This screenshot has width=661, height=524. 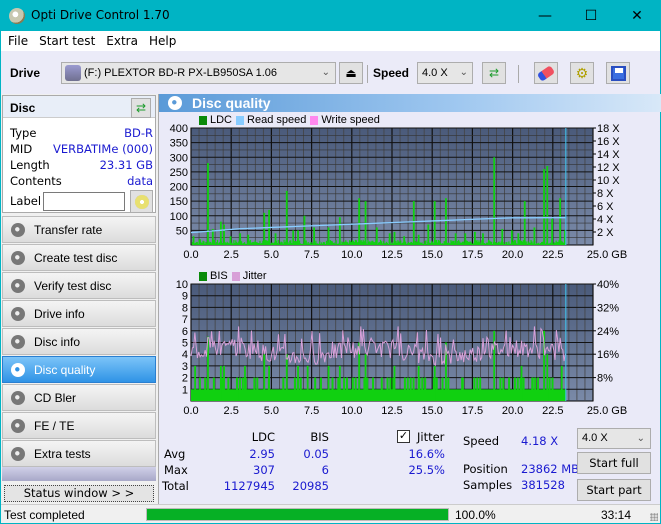 What do you see at coordinates (179, 158) in the screenshot?
I see `y-tick-label: 300` at bounding box center [179, 158].